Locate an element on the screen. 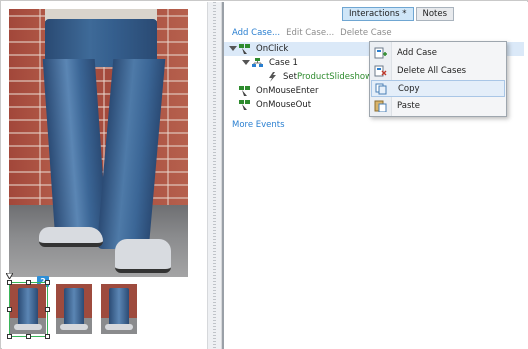 Image resolution: width=528 pixels, height=349 pixels. context-menu: Add Case Delete All Cases Copy Paste is located at coordinates (438, 79).